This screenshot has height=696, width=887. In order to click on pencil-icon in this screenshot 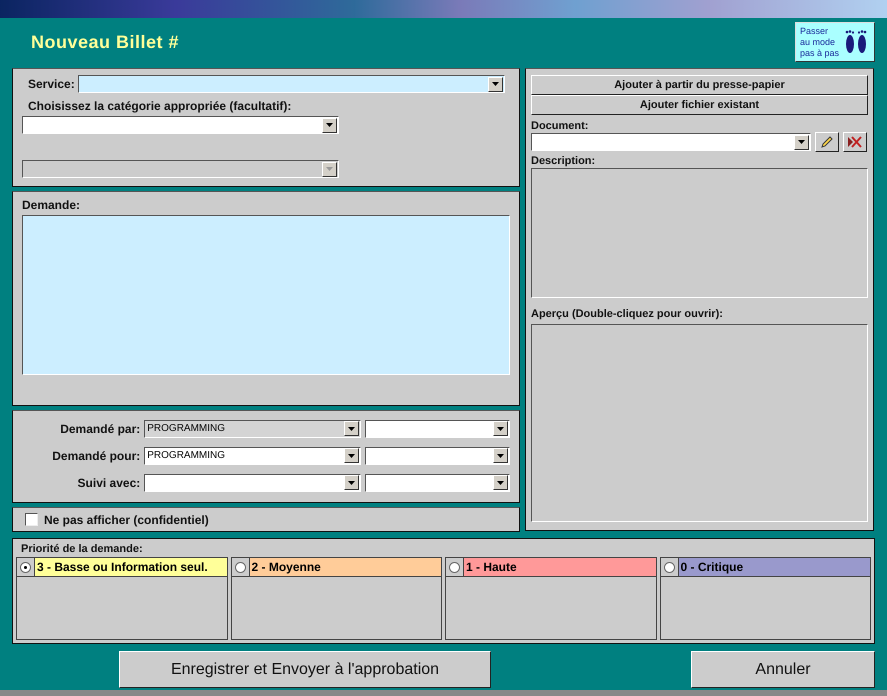, I will do `click(827, 142)`.